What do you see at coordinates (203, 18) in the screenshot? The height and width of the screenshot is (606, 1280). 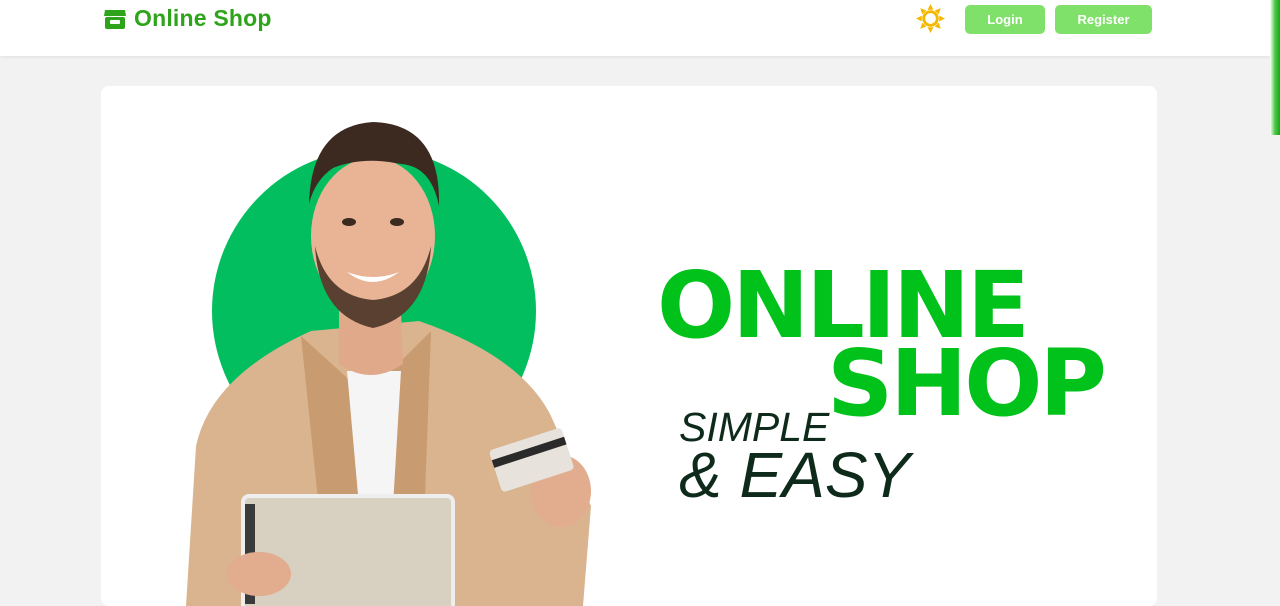 I see `brand-name: Online Shop` at bounding box center [203, 18].